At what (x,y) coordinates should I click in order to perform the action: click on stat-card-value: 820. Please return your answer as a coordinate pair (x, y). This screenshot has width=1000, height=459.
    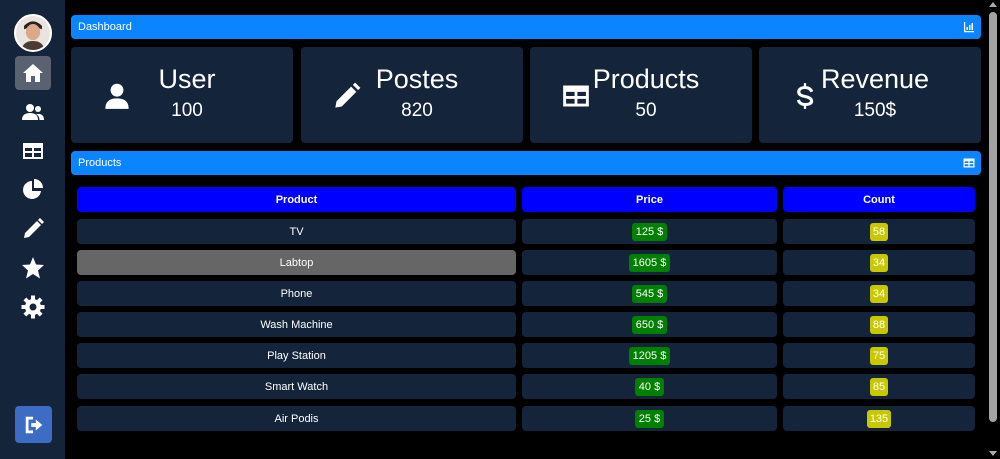
    Looking at the image, I should click on (417, 110).